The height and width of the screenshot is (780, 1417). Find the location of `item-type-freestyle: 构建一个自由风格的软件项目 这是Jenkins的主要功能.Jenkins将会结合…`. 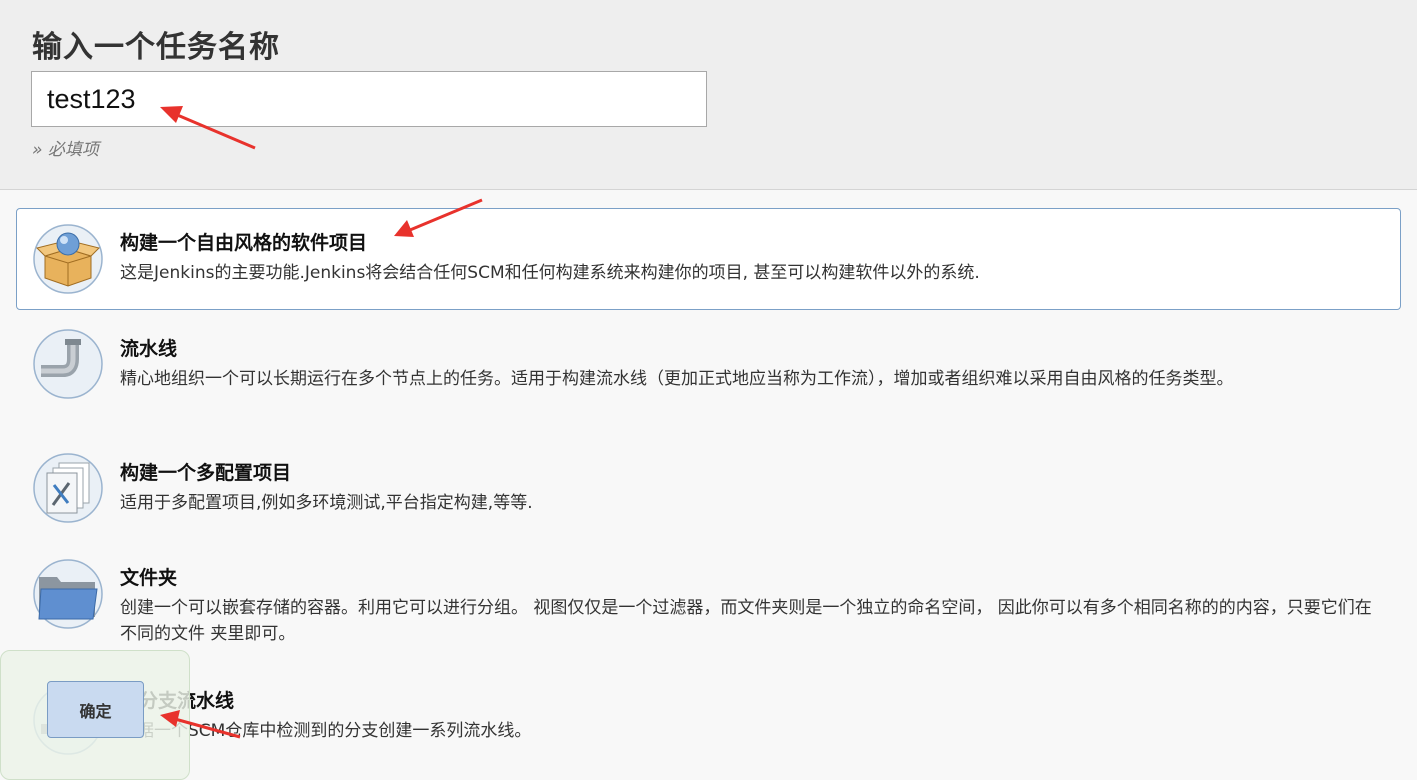

item-type-freestyle: 构建一个自由风格的软件项目 这是Jenkins的主要功能.Jenkins将会结合… is located at coordinates (708, 259).